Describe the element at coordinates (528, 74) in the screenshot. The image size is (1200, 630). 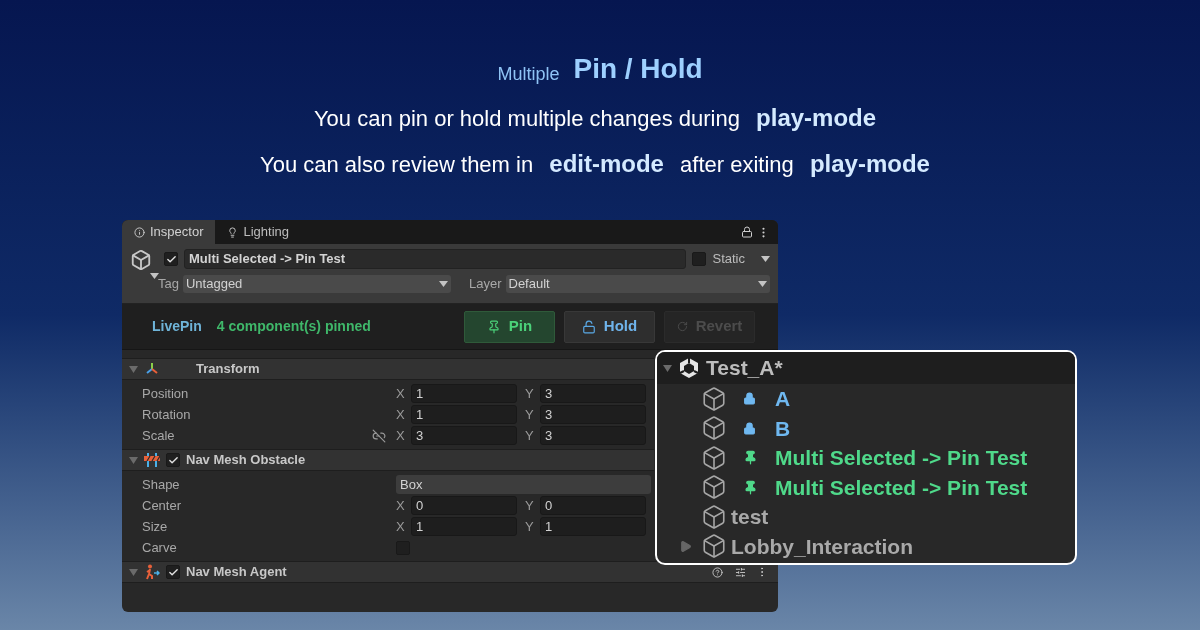
I see `heading-prefix: Multiple` at that location.